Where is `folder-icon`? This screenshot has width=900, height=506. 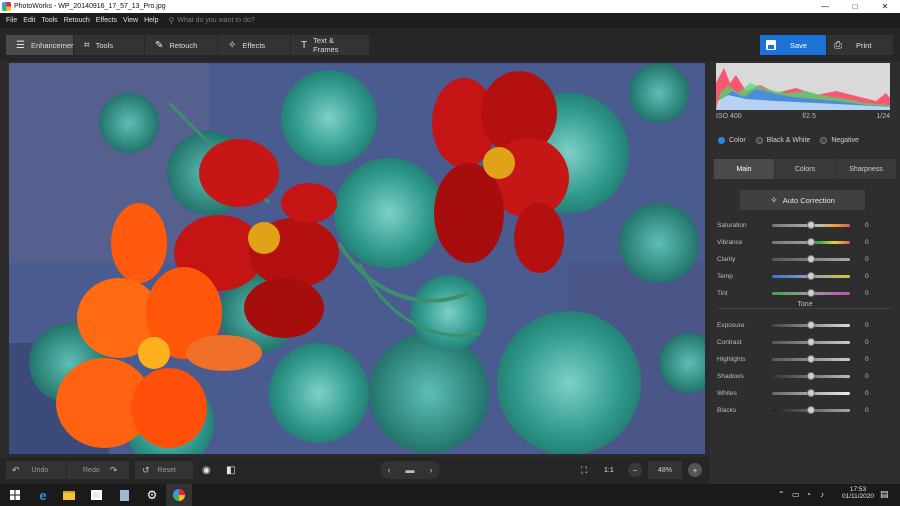
folder-icon is located at coordinates (69, 495).